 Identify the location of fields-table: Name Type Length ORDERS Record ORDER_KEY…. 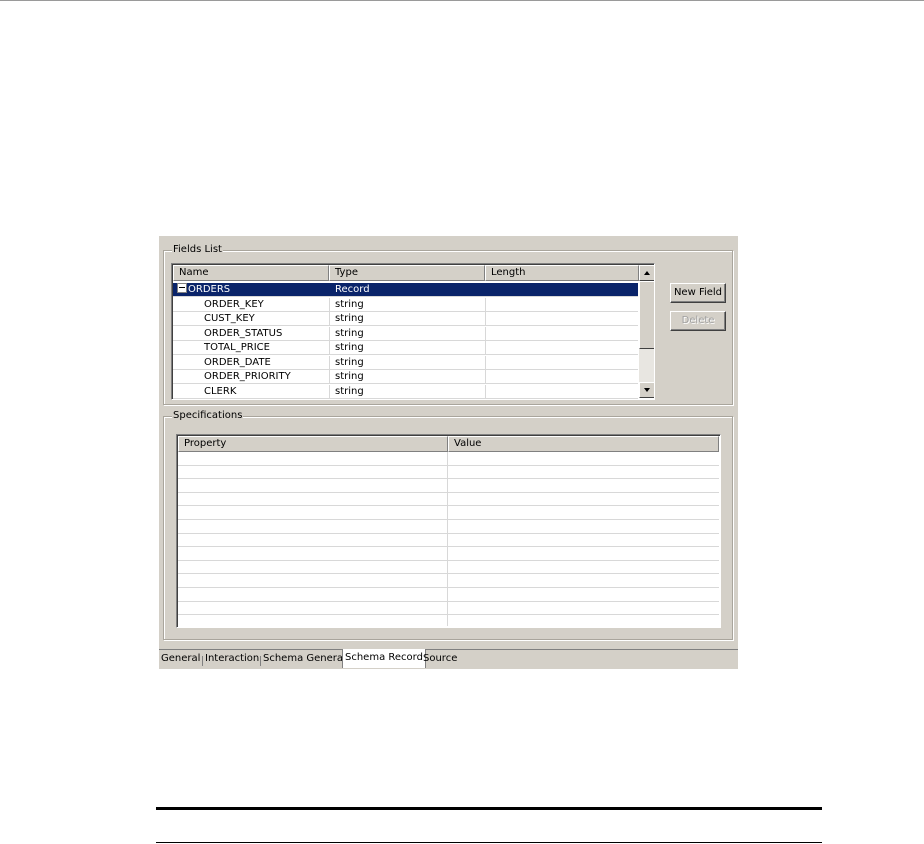
(413, 331).